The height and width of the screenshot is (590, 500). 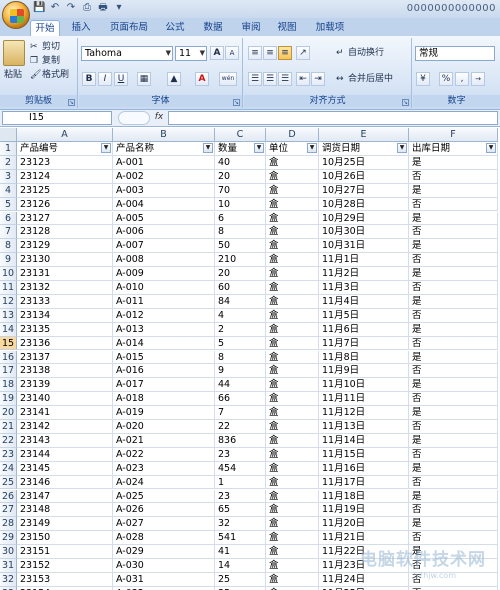 I want to click on header-cell: 出库日期 ▼, so click(x=453, y=149).